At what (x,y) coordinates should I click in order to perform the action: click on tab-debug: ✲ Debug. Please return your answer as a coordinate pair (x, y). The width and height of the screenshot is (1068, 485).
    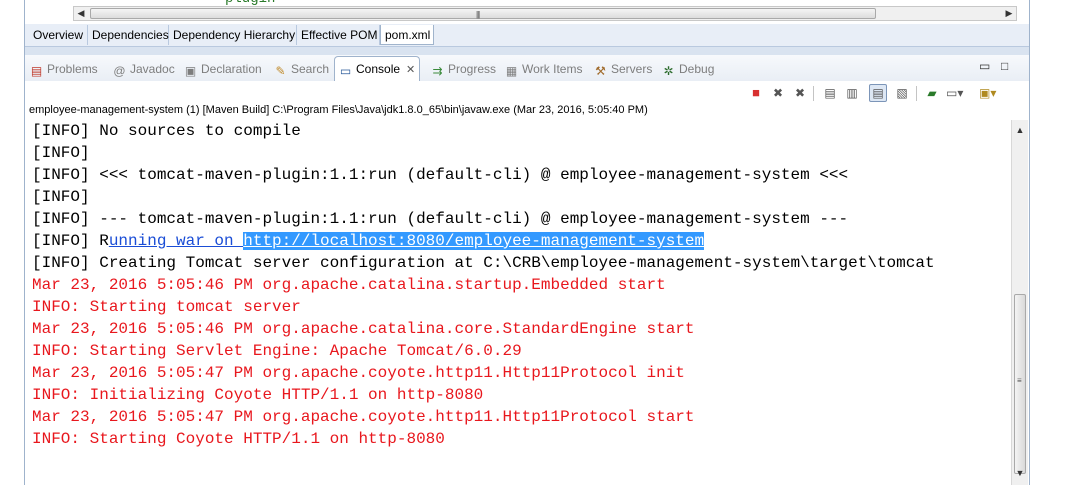
    Looking at the image, I should click on (688, 69).